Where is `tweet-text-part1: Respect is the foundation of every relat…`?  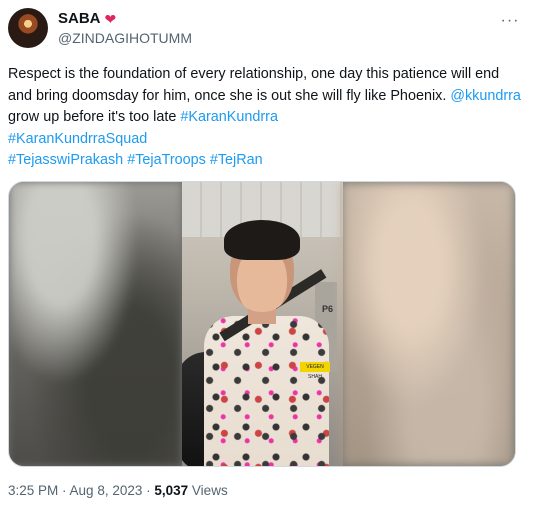
tweet-text-part1: Respect is the foundation of every relat… is located at coordinates (254, 85).